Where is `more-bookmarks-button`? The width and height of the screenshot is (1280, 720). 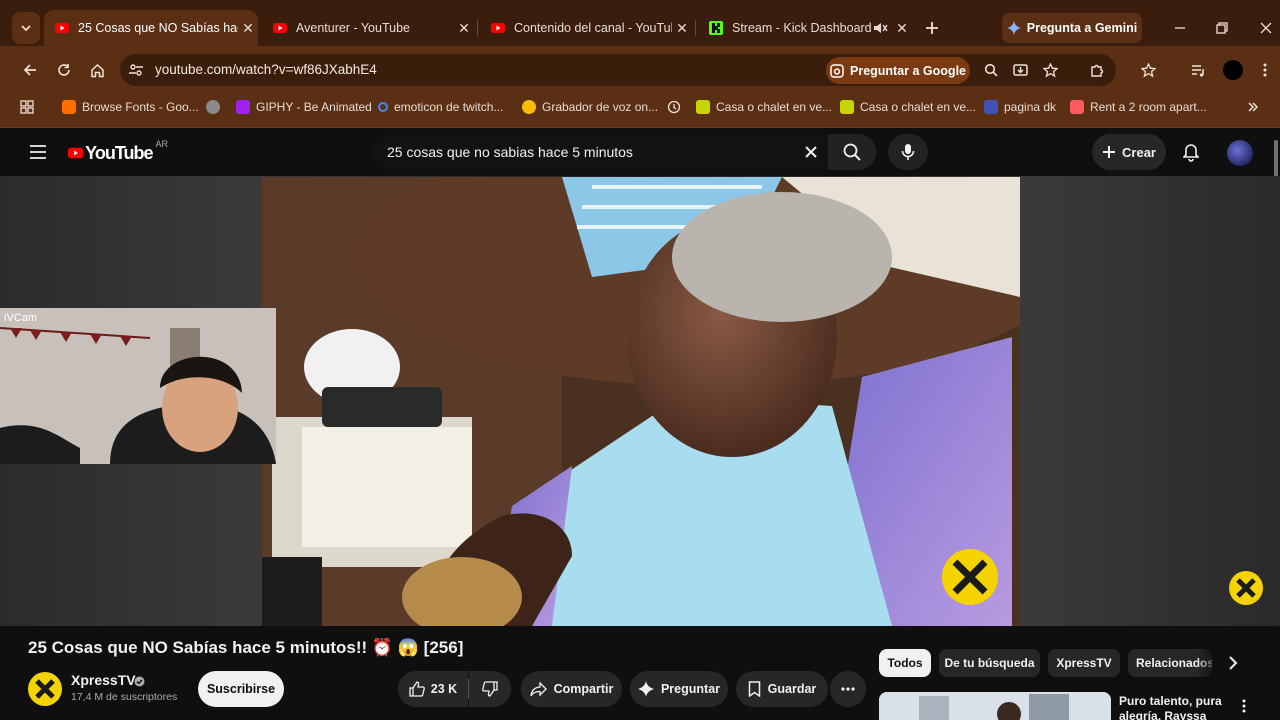 more-bookmarks-button is located at coordinates (1253, 107).